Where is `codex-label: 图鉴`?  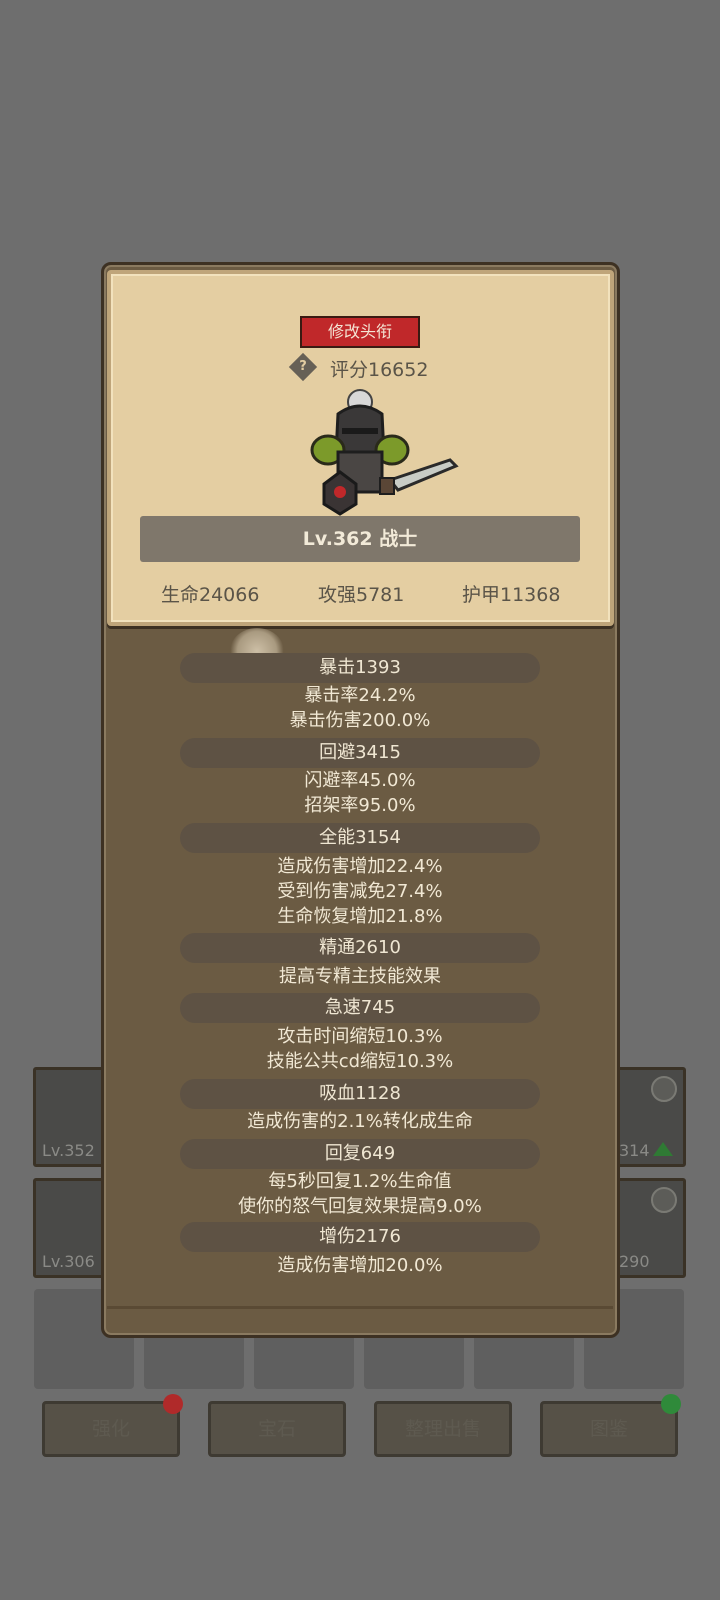
codex-label: 图鉴 is located at coordinates (608, 1429).